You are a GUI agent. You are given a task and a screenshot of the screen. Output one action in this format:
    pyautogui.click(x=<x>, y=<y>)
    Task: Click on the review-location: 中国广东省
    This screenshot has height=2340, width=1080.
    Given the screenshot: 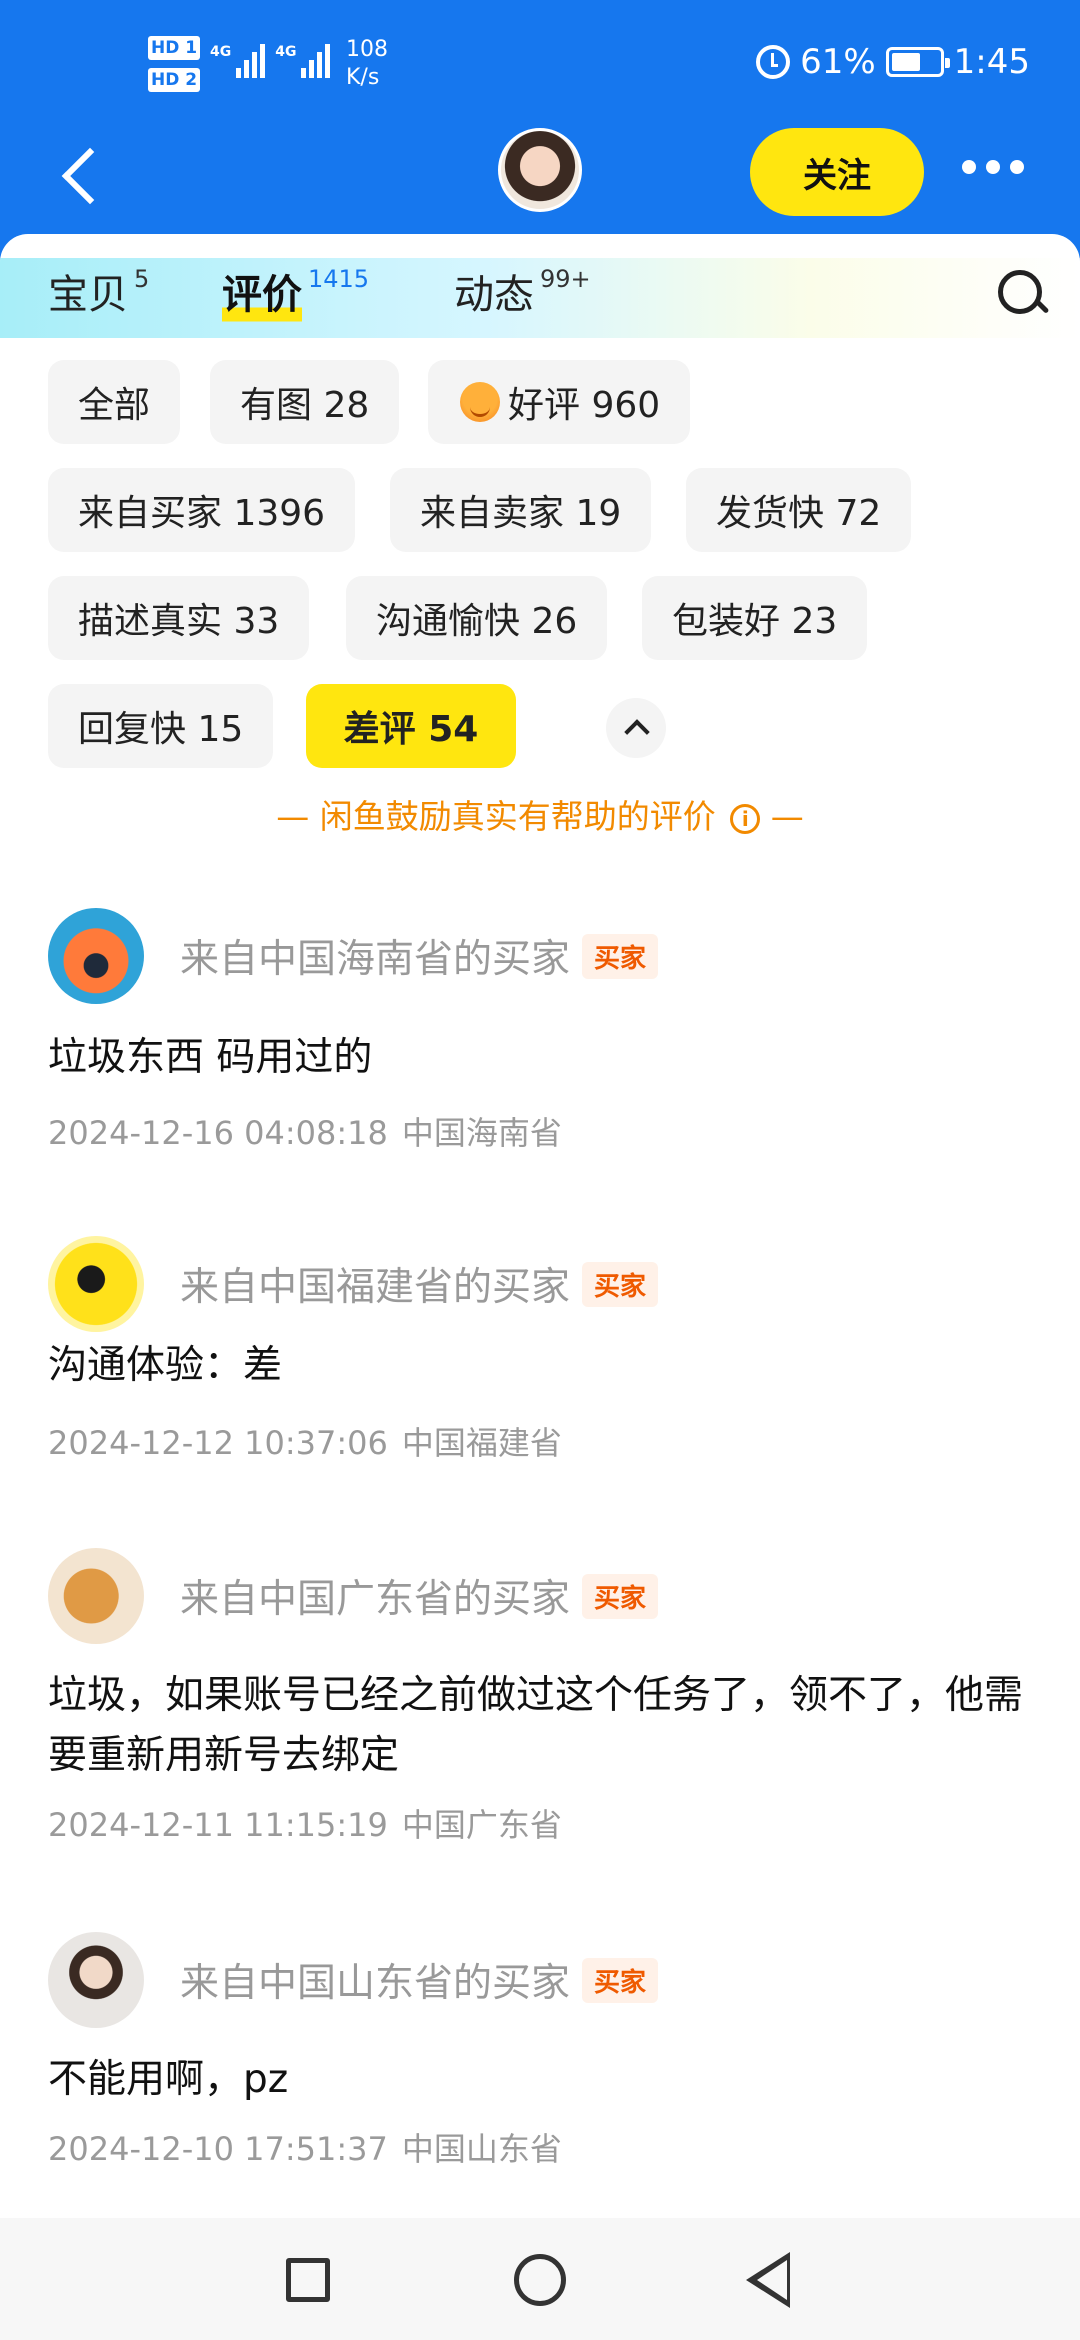 What is the action you would take?
    pyautogui.click(x=481, y=1825)
    